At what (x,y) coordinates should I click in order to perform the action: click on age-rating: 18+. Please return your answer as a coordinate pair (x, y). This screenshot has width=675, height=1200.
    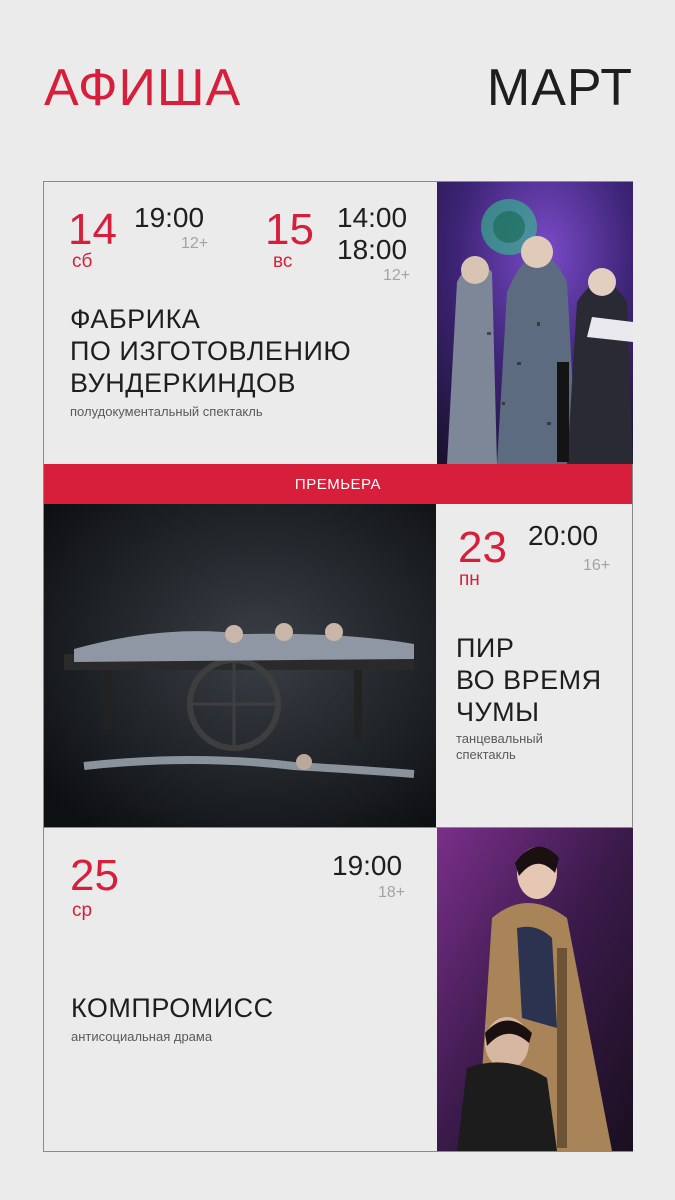
    Looking at the image, I should click on (392, 892).